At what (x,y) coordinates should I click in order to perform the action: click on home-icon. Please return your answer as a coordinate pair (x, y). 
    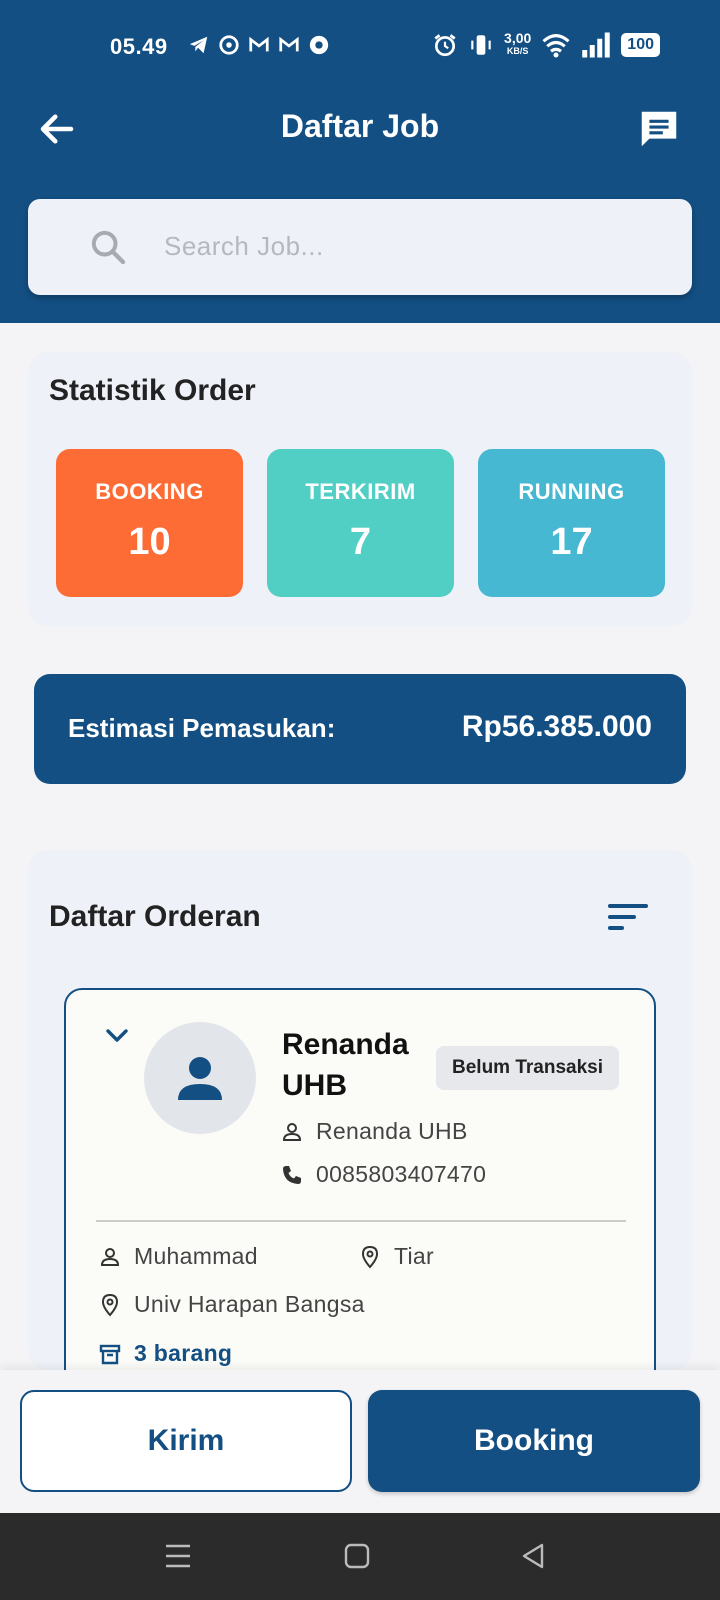
    Looking at the image, I should click on (357, 1556).